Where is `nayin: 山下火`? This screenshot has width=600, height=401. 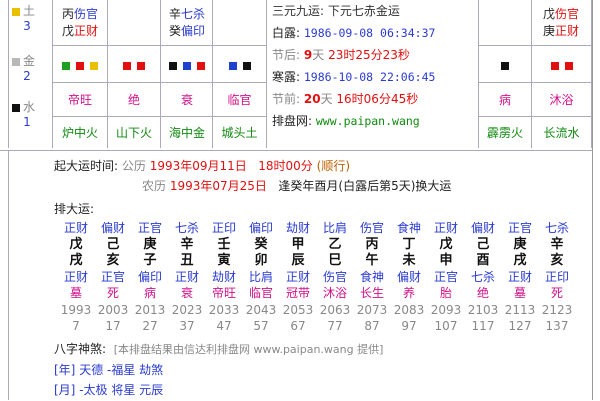 nayin: 山下火 is located at coordinates (133, 133).